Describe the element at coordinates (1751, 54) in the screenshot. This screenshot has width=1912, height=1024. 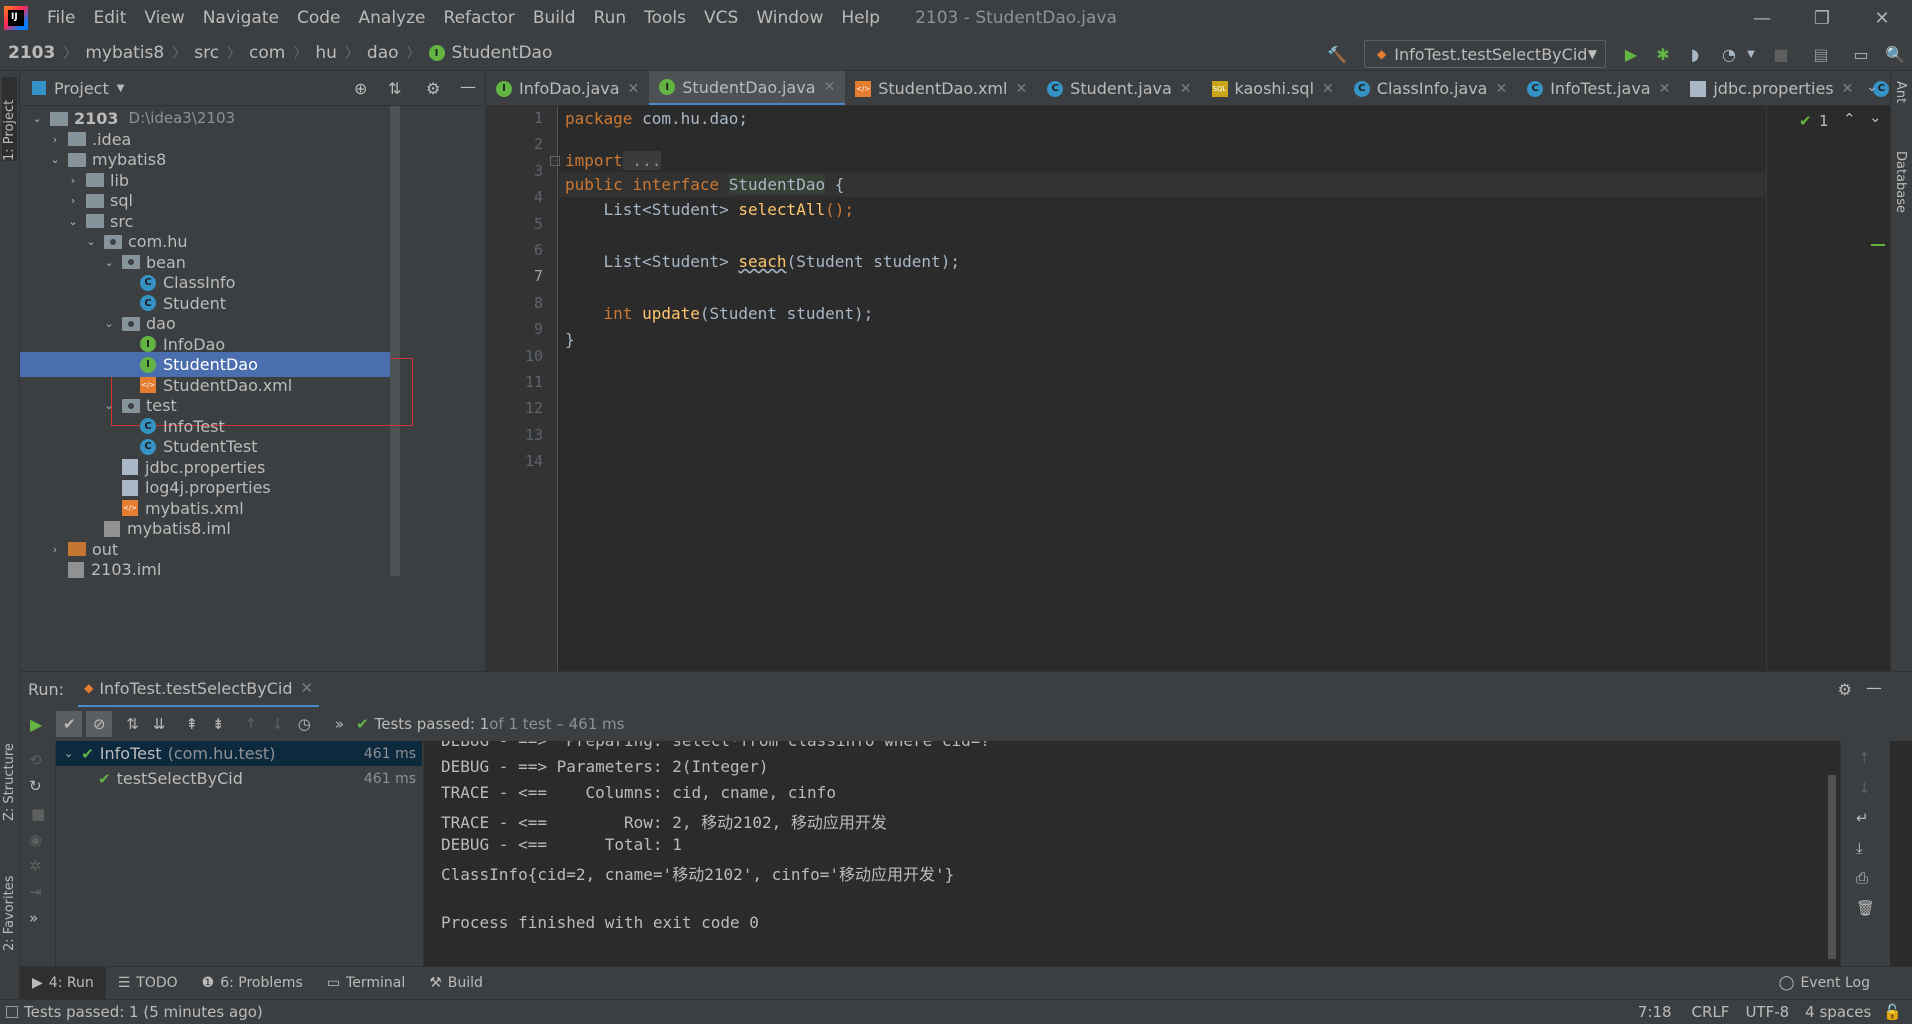
I see `profile-chevron-icon: ▼` at that location.